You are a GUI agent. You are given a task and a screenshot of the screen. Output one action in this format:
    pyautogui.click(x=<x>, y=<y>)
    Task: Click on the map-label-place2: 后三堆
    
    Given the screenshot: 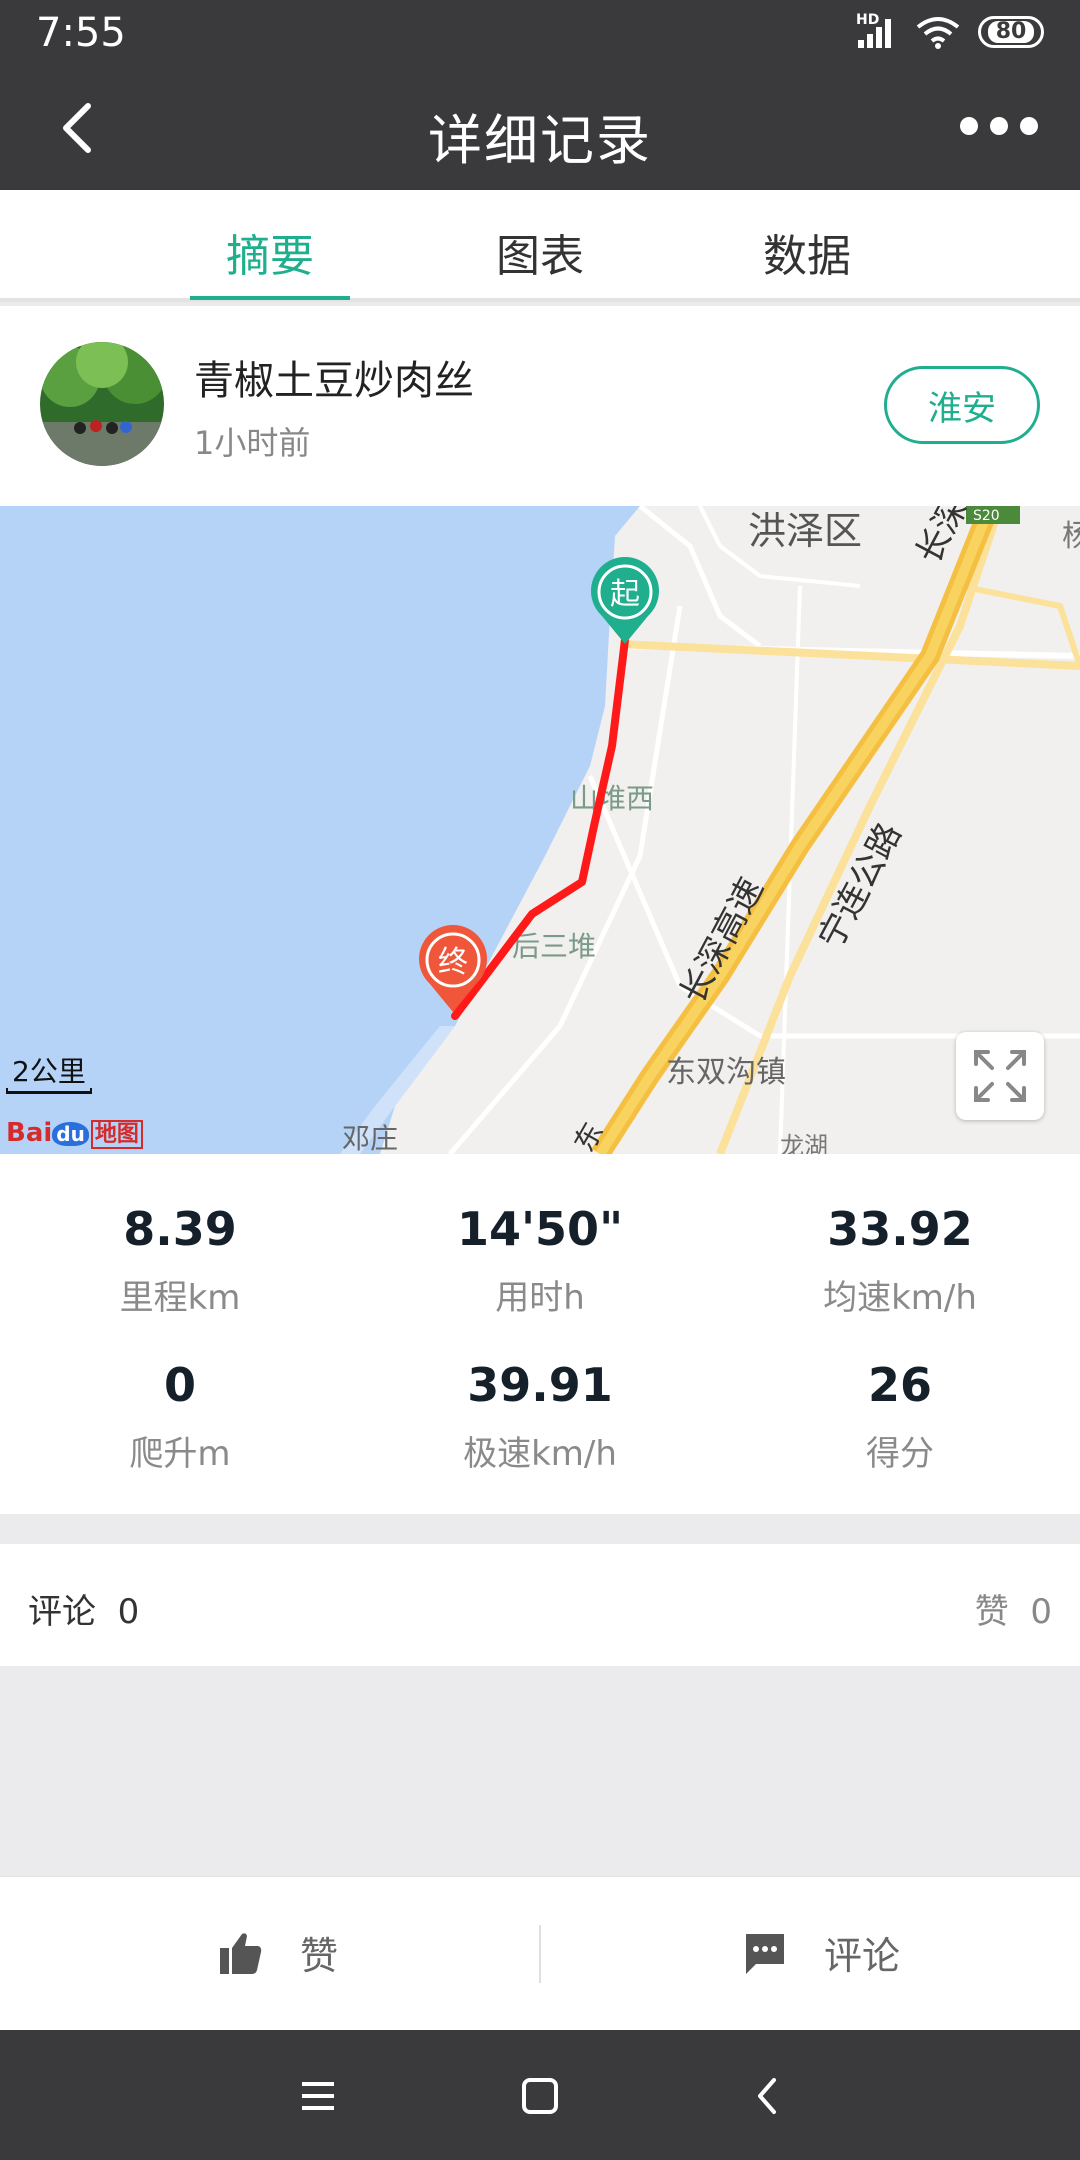 What is the action you would take?
    pyautogui.click(x=554, y=946)
    